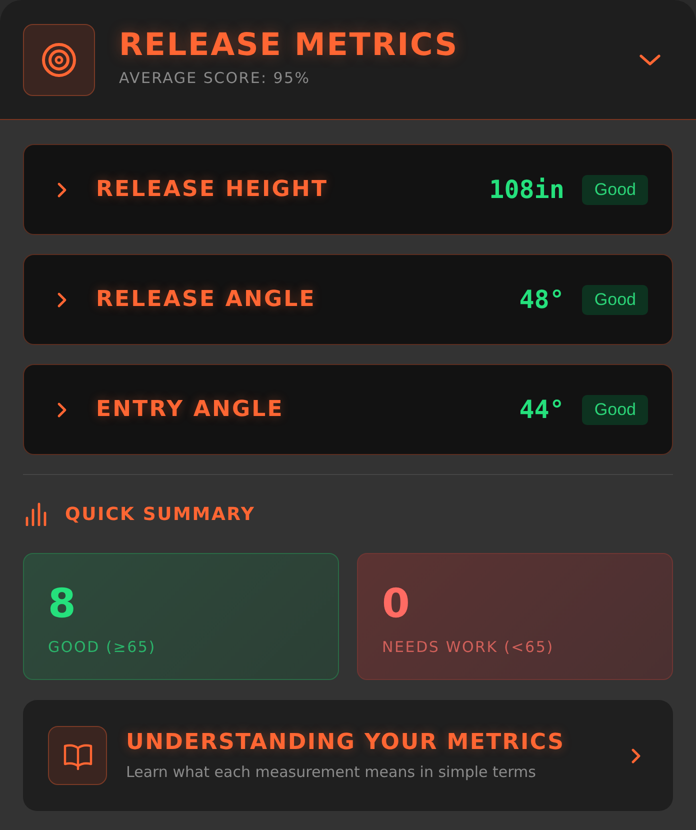  What do you see at coordinates (160, 514) in the screenshot?
I see `section-title: QUICK SUMMARY` at bounding box center [160, 514].